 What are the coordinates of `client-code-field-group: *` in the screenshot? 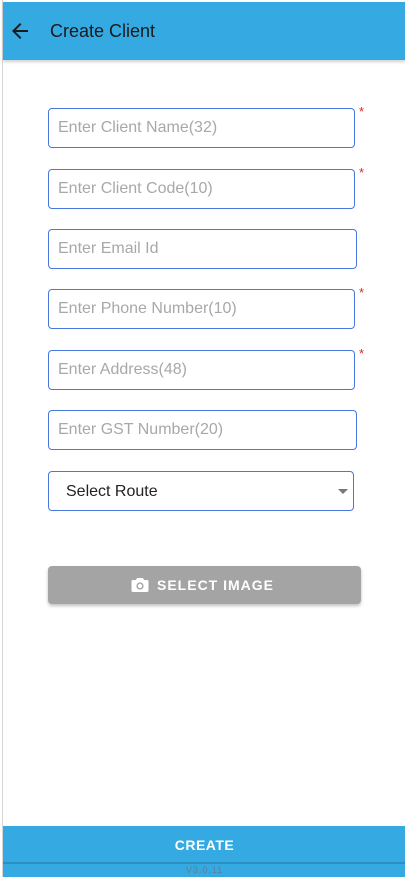 It's located at (208, 187).